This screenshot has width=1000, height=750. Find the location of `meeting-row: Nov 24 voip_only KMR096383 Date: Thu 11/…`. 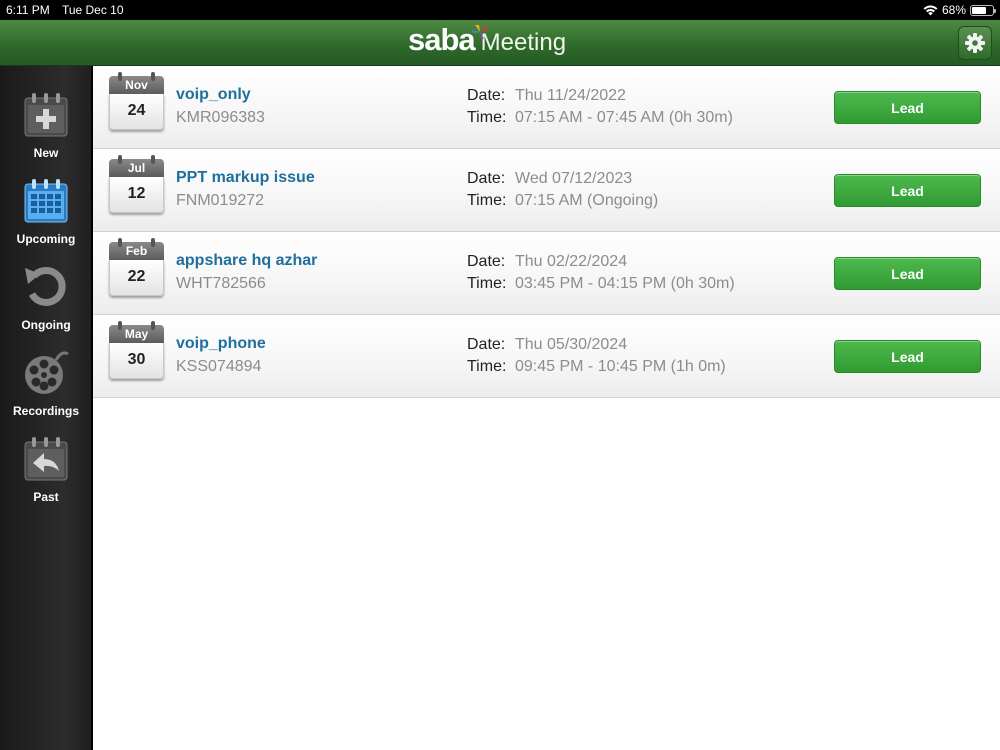

meeting-row: Nov 24 voip_only KMR096383 Date: Thu 11/… is located at coordinates (546, 107).